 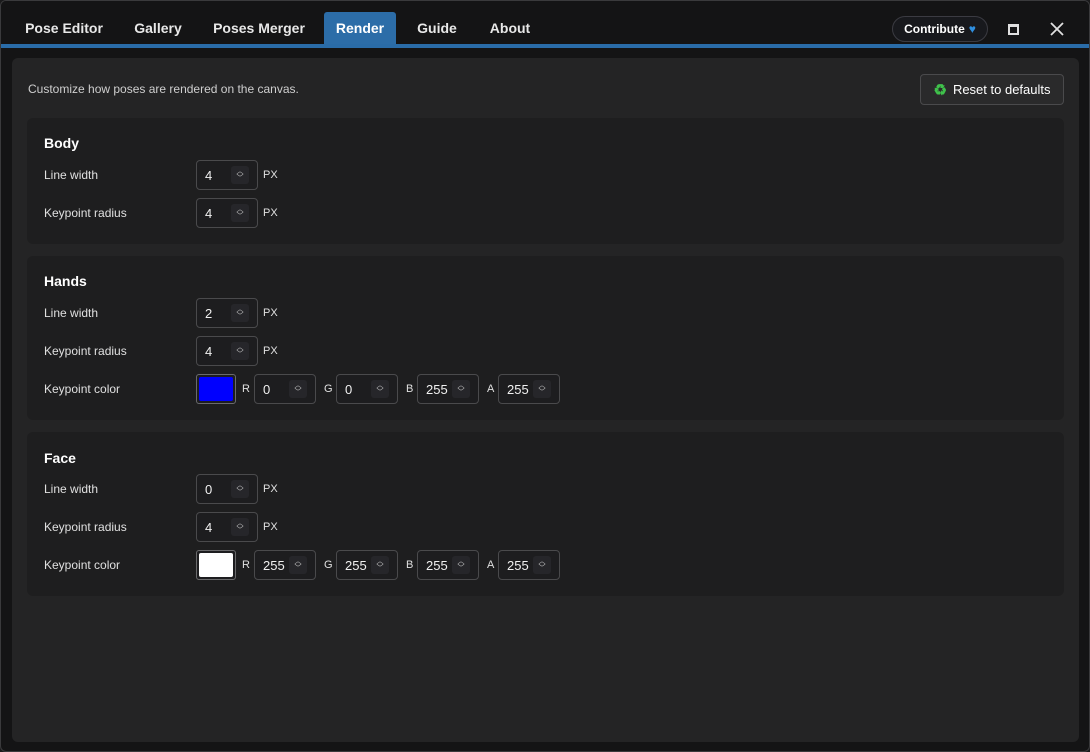 What do you see at coordinates (227, 175) in the screenshot?
I see `body-line-width-input: 4 ︿ ﹀` at bounding box center [227, 175].